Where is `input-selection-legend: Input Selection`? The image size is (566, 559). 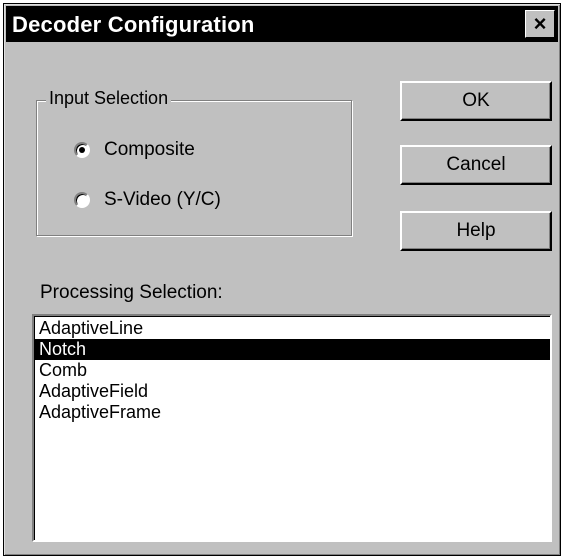 input-selection-legend: Input Selection is located at coordinates (109, 98).